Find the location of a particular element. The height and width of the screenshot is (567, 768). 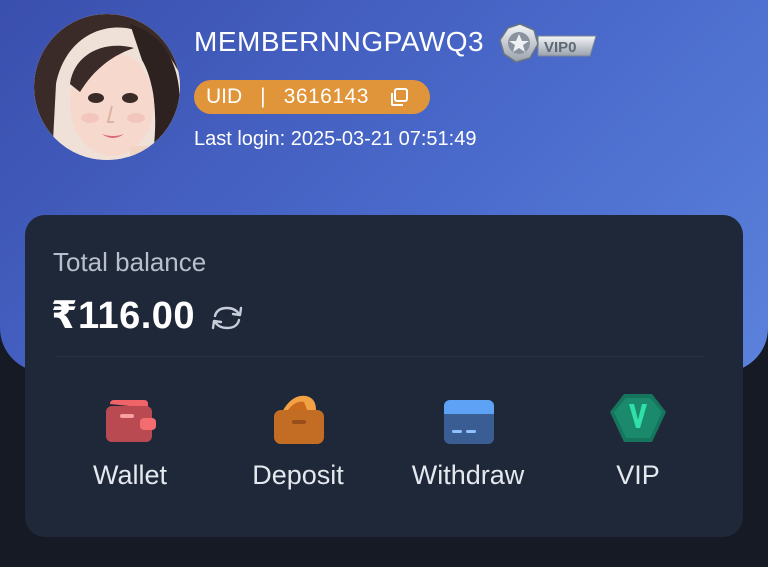

vip-button: VIP is located at coordinates (638, 445).